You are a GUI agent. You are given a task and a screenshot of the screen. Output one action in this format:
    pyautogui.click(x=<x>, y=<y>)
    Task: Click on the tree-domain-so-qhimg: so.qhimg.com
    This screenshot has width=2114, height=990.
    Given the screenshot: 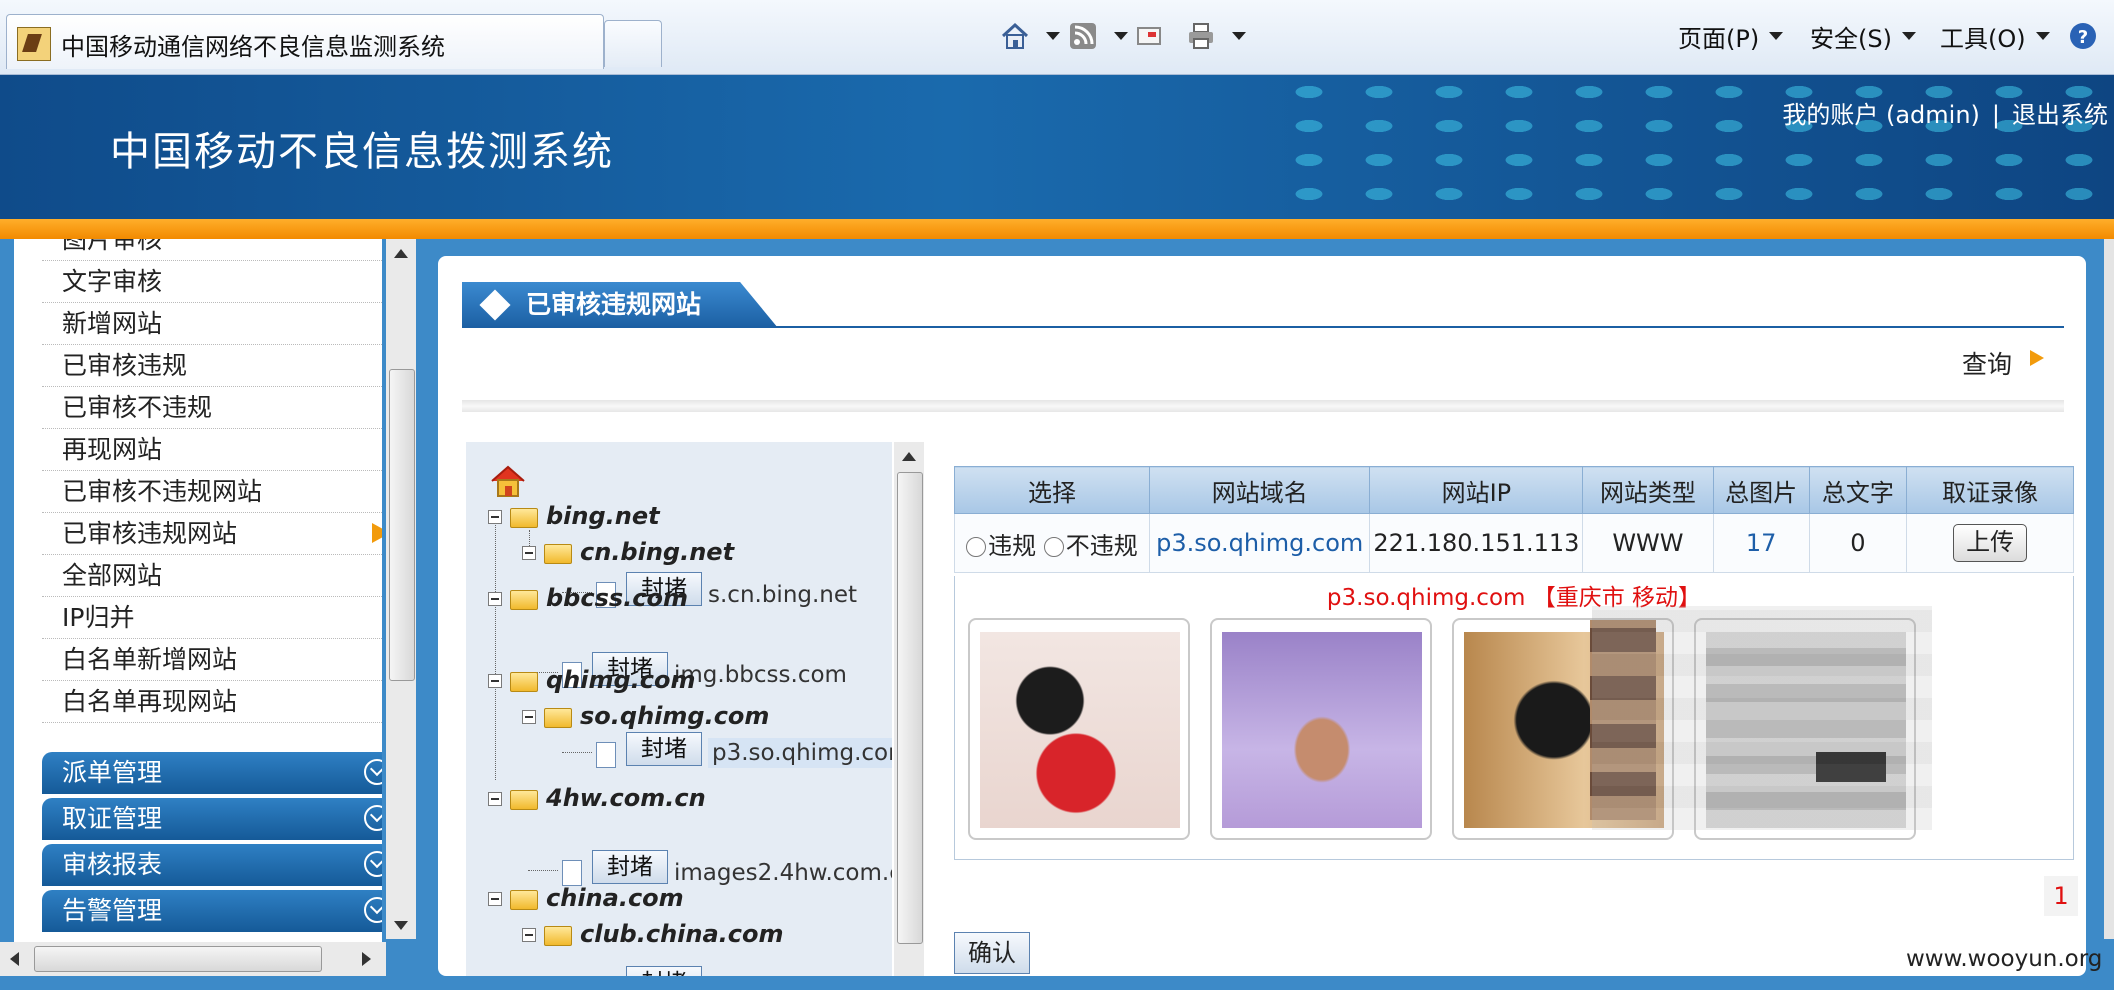 What is the action you would take?
    pyautogui.click(x=674, y=716)
    